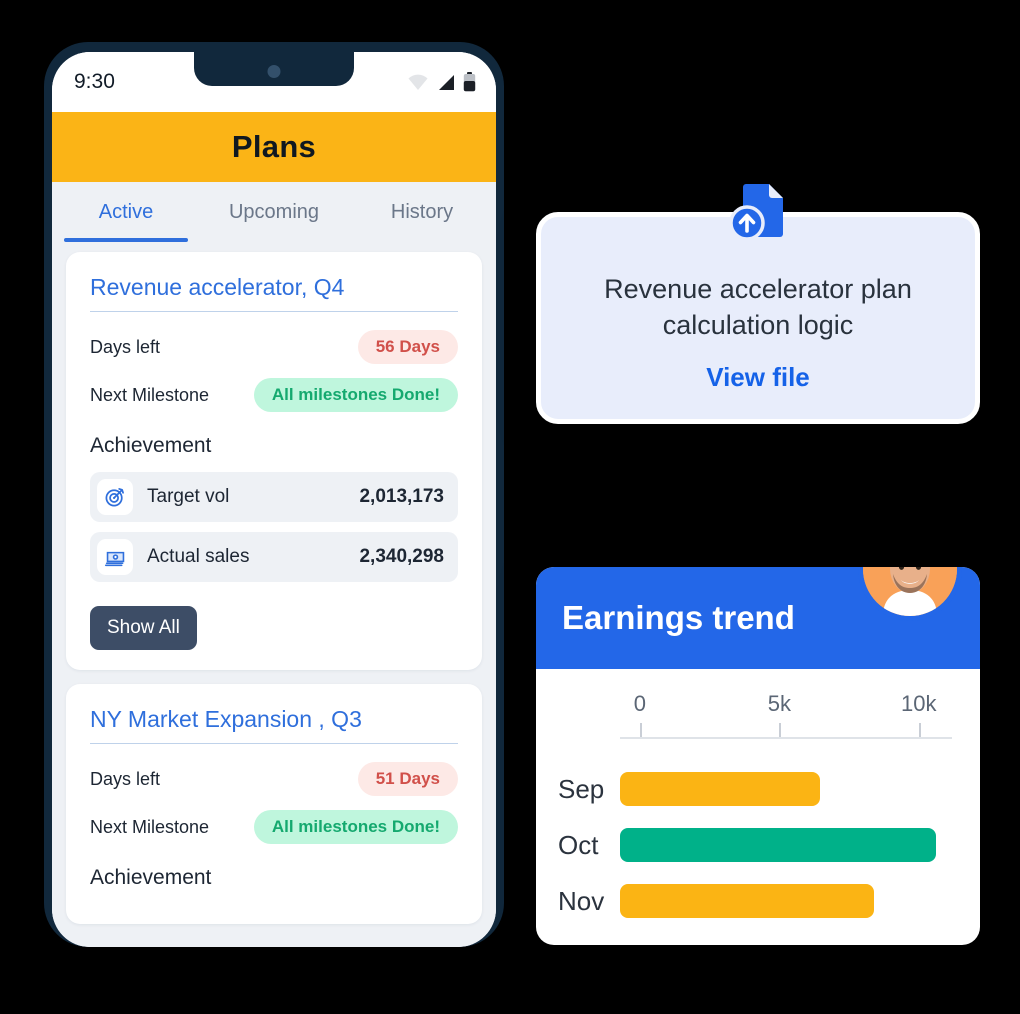 Image resolution: width=1020 pixels, height=1014 pixels. I want to click on bar-fill-sep, so click(720, 789).